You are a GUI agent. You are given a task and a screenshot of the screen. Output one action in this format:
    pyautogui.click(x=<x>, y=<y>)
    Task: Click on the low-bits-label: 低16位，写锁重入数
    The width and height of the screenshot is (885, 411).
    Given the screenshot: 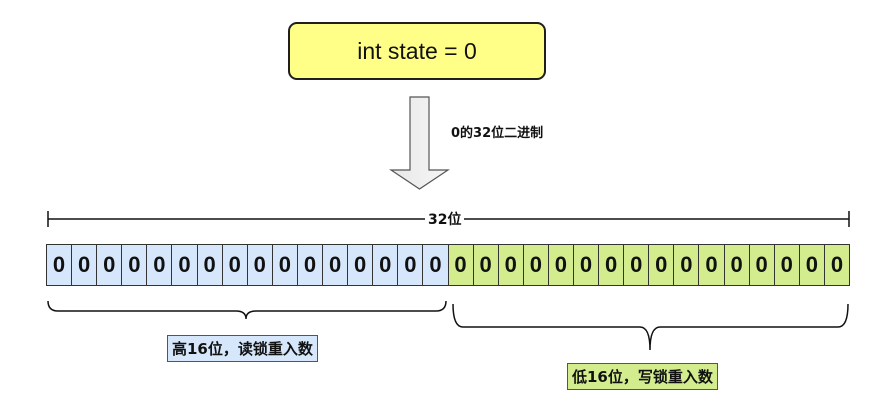 What is the action you would take?
    pyautogui.click(x=642, y=376)
    